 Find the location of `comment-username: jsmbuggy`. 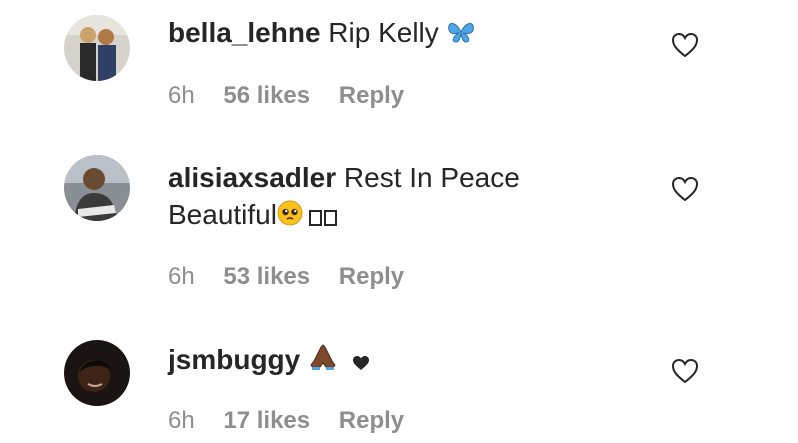

comment-username: jsmbuggy is located at coordinates (234, 359).